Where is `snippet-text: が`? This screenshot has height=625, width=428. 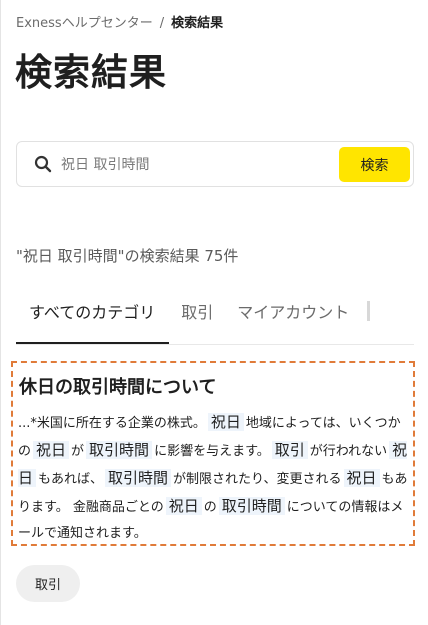 snippet-text: が is located at coordinates (78, 451).